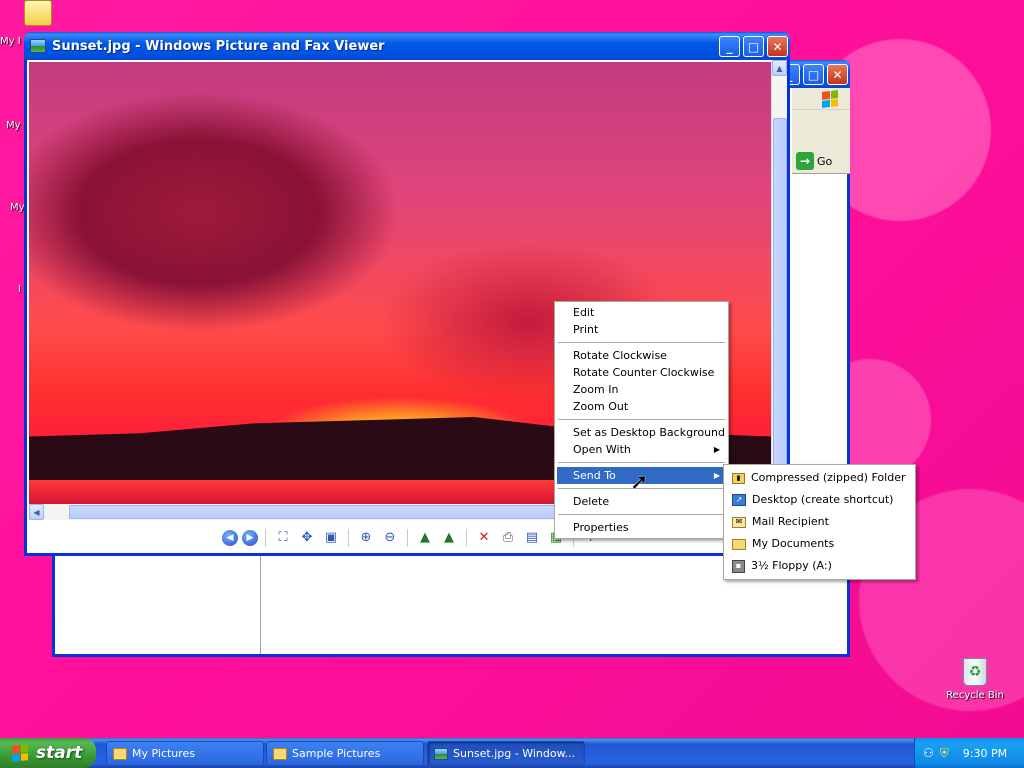 The width and height of the screenshot is (1024, 768). What do you see at coordinates (928, 753) in the screenshot?
I see `network-icon: ⚇` at bounding box center [928, 753].